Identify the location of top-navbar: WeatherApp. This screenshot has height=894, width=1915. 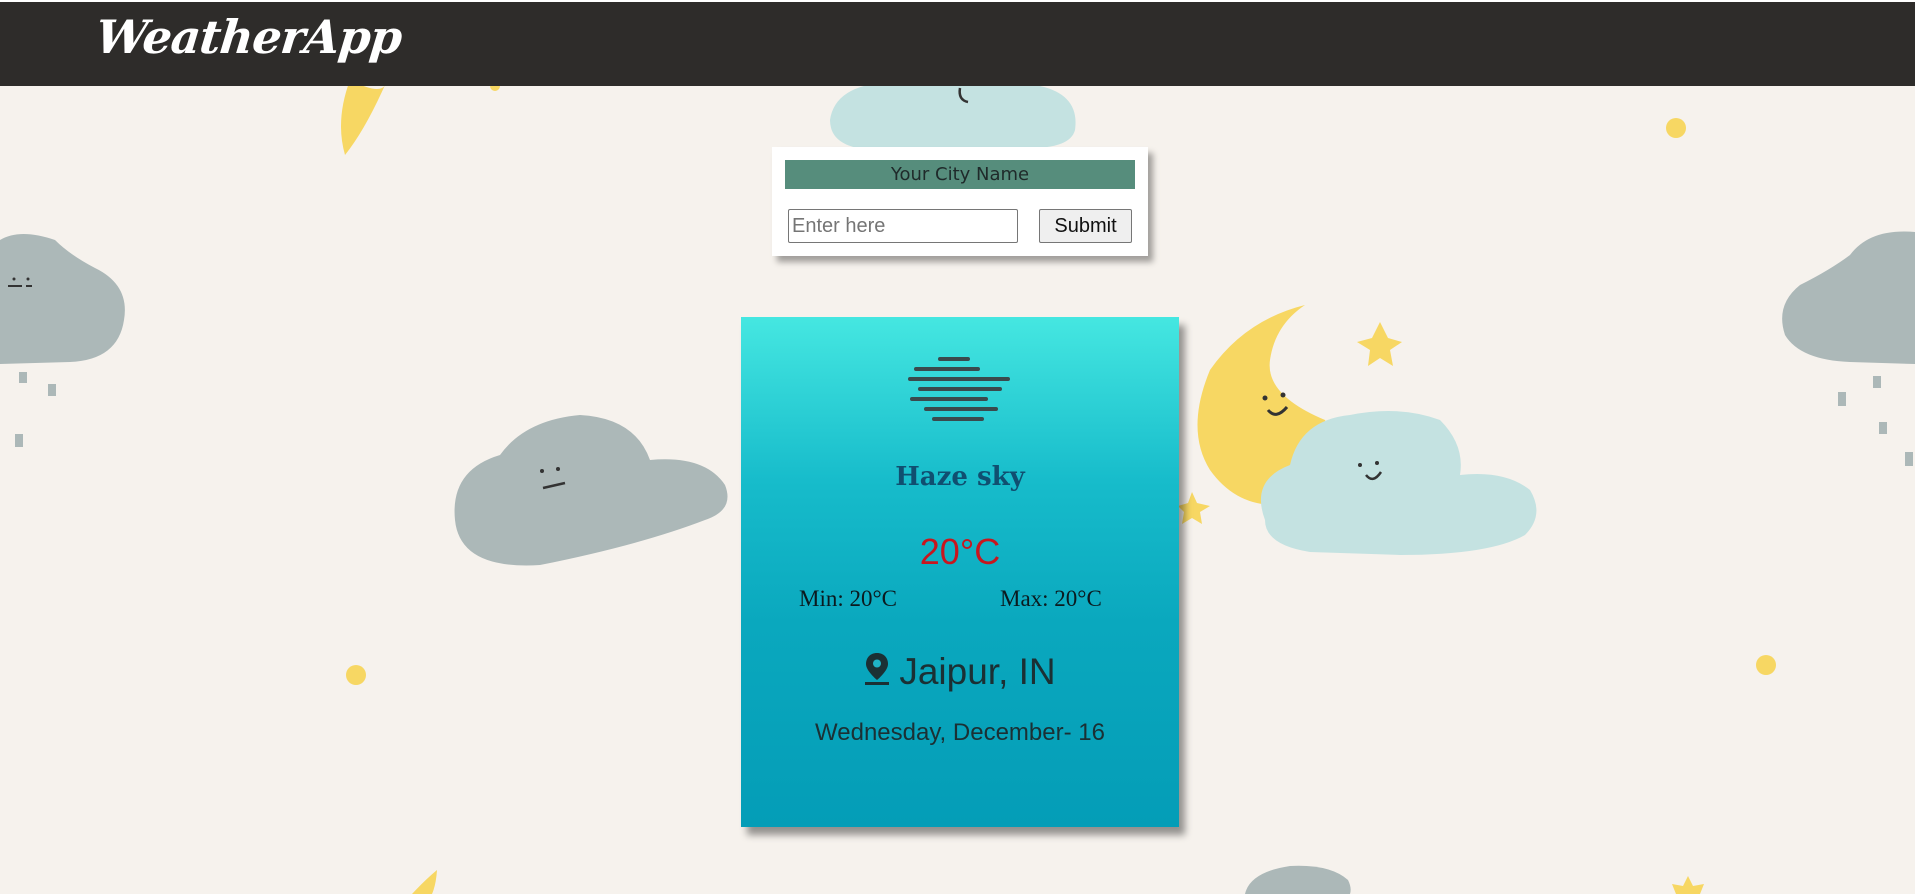
(957, 43).